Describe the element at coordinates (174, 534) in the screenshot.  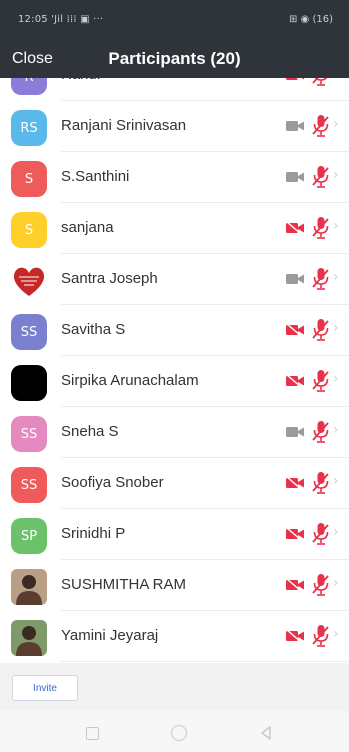
I see `participant-row: SP Srinidhi P ›` at that location.